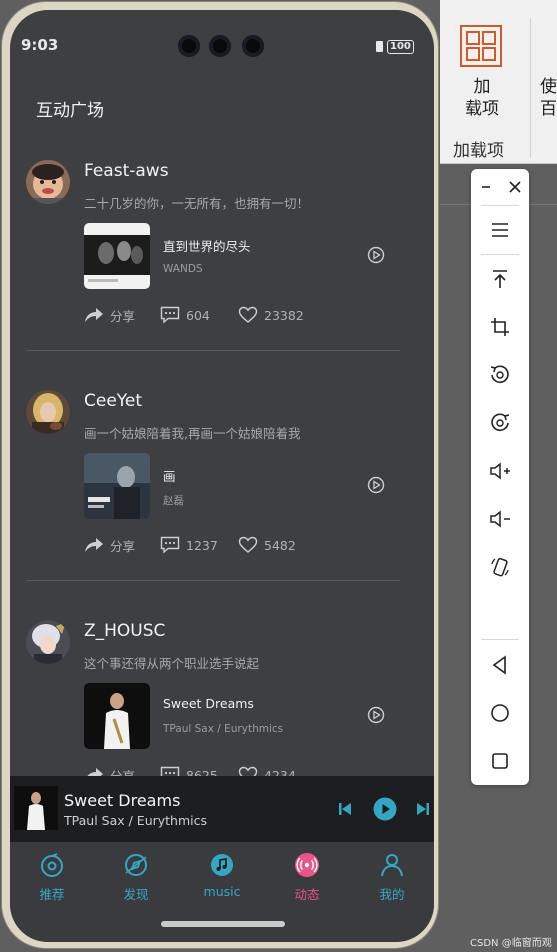 The width and height of the screenshot is (557, 952). I want to click on rotate-right-button, so click(500, 423).